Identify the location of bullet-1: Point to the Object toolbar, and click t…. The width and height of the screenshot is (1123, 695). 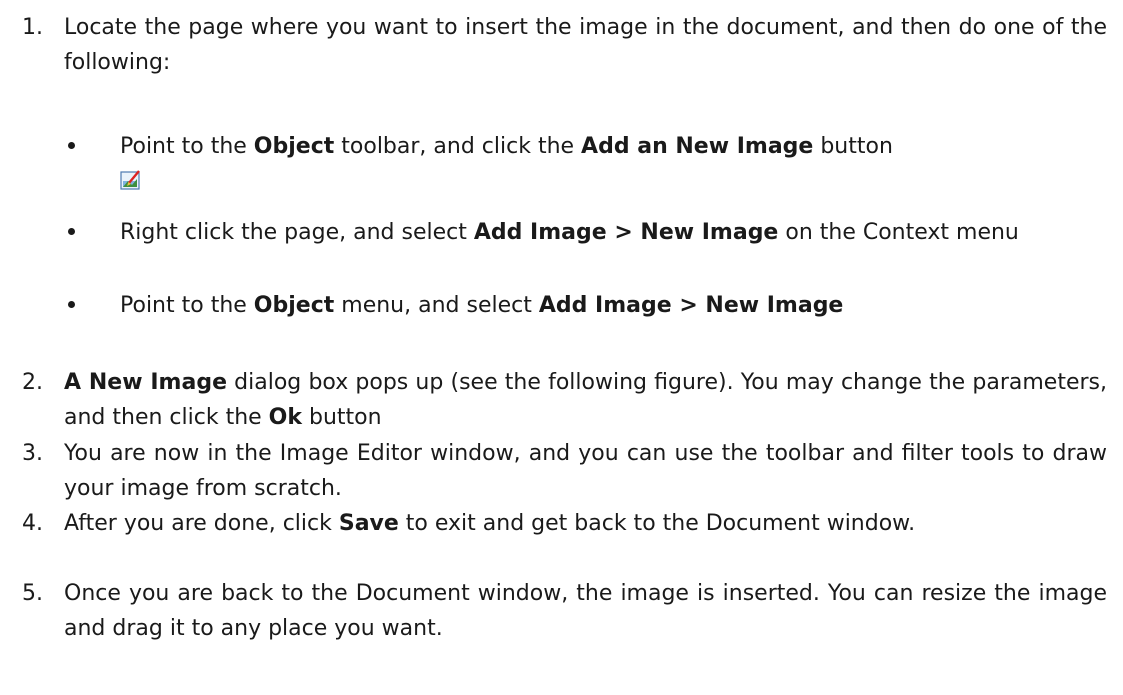
(588, 164).